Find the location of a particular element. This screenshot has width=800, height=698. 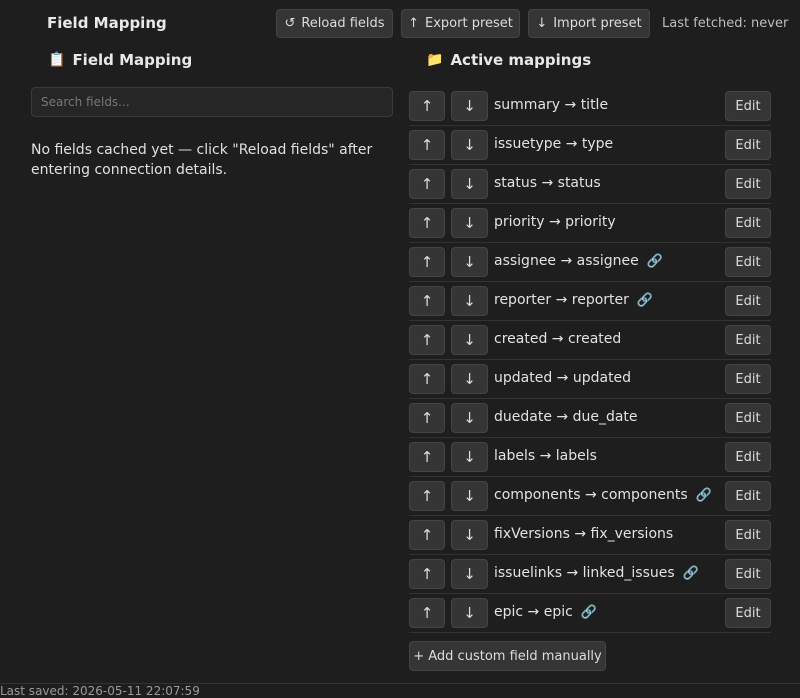

mapping-label: assignee → assignee 🔗 is located at coordinates (578, 261).